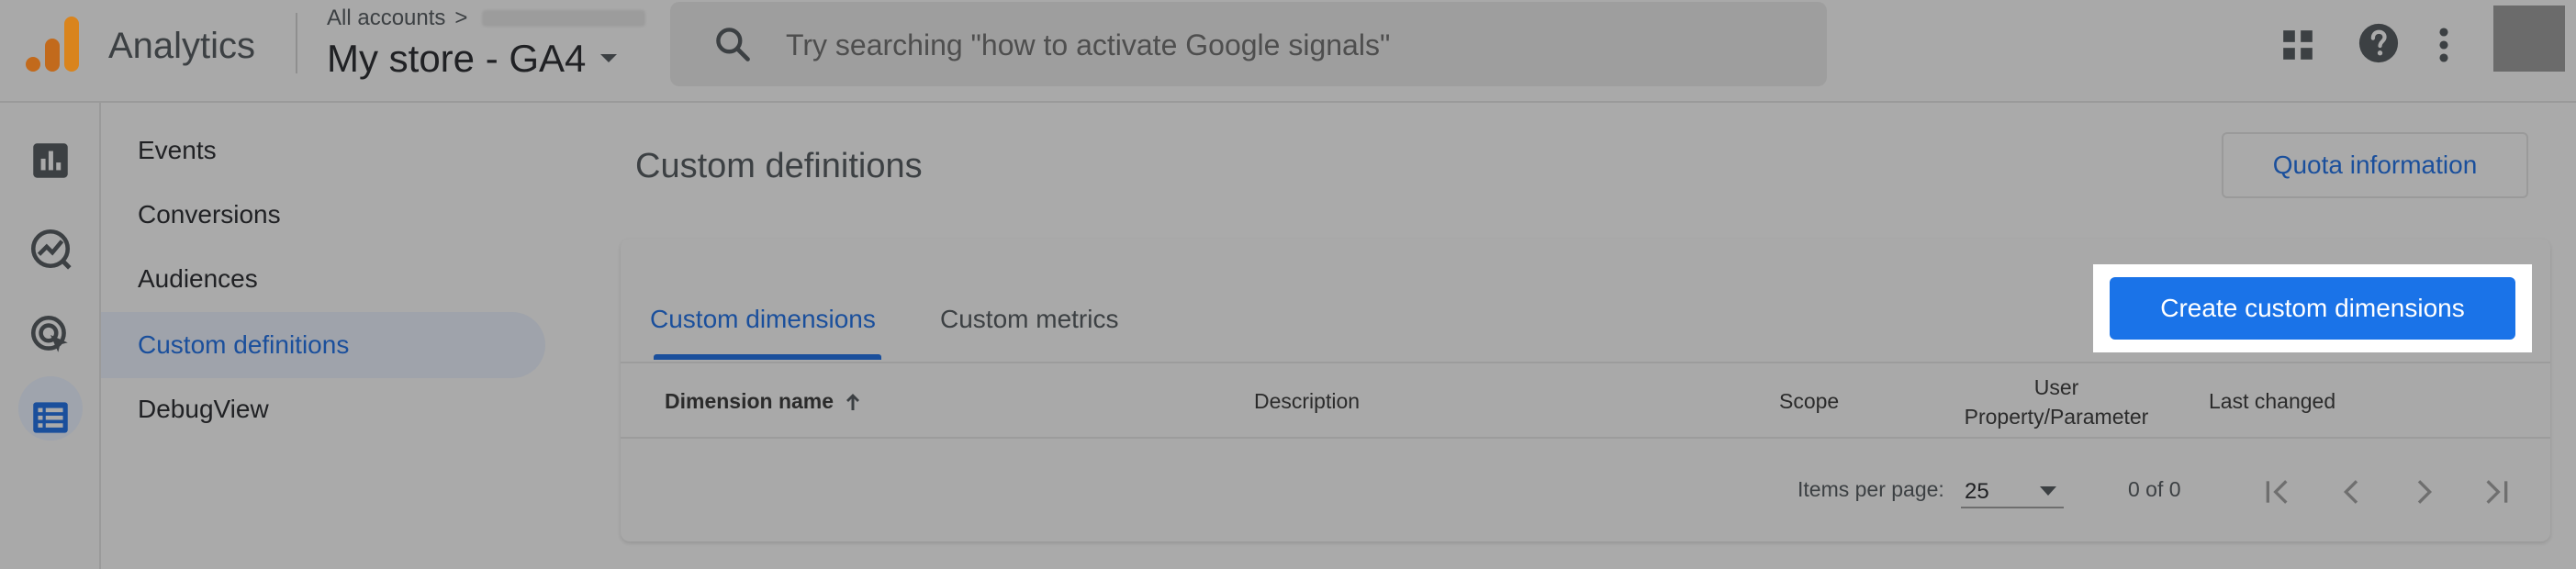 The height and width of the screenshot is (569, 2576). Describe the element at coordinates (2444, 45) in the screenshot. I see `more-vert-icon` at that location.